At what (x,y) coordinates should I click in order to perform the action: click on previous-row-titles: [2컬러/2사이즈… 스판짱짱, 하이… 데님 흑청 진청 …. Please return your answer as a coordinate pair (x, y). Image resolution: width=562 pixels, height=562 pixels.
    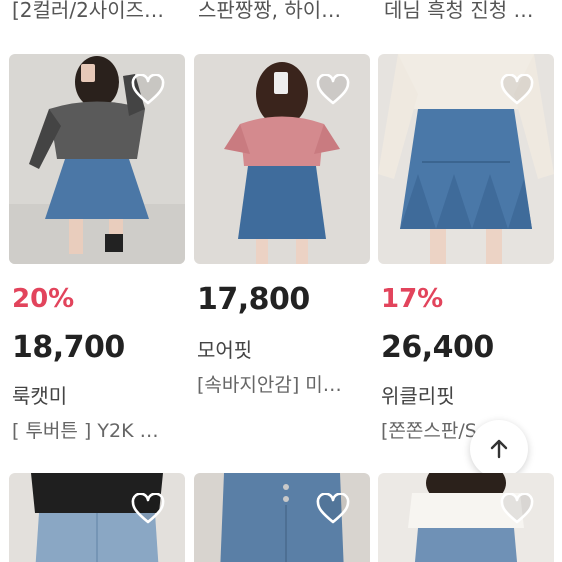
    Looking at the image, I should click on (281, 12).